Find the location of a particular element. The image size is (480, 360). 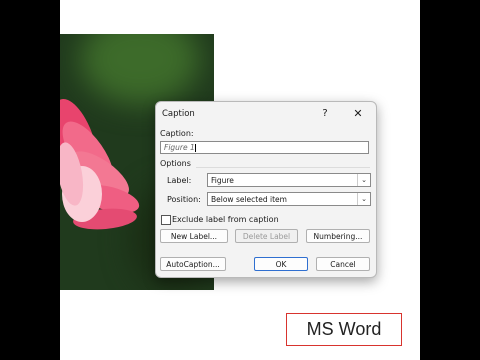

label-dropdown-value: Figure is located at coordinates (222, 180).